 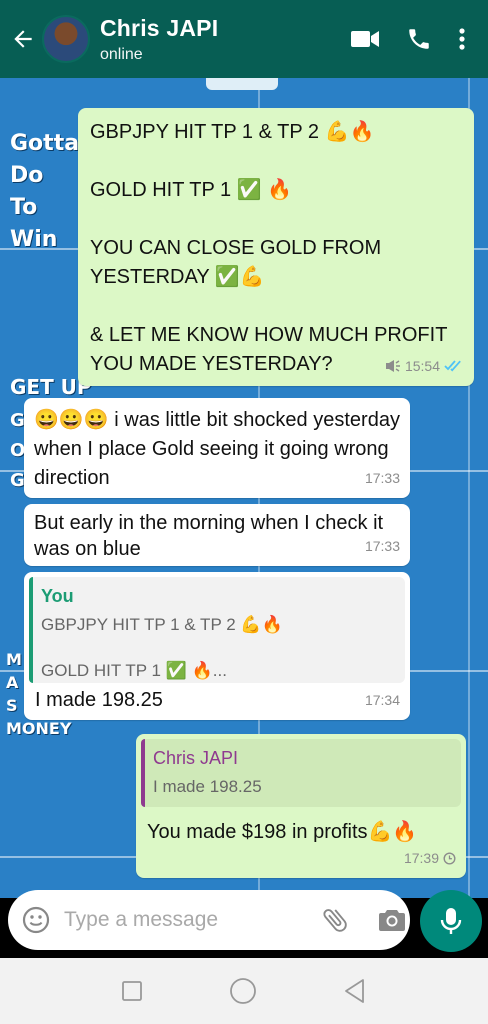 What do you see at coordinates (449, 858) in the screenshot?
I see `clock-icon` at bounding box center [449, 858].